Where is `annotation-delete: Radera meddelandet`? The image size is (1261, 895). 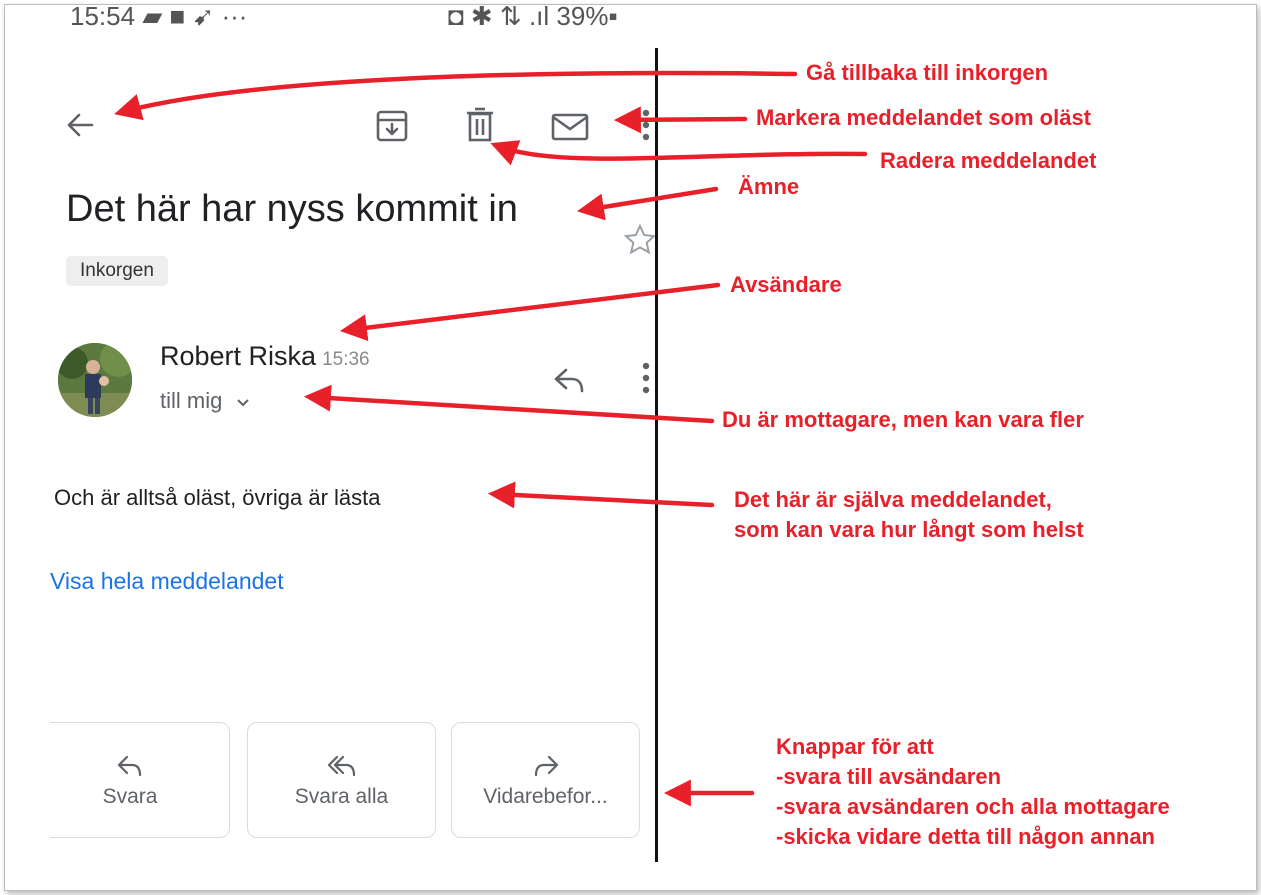
annotation-delete: Radera meddelandet is located at coordinates (988, 160).